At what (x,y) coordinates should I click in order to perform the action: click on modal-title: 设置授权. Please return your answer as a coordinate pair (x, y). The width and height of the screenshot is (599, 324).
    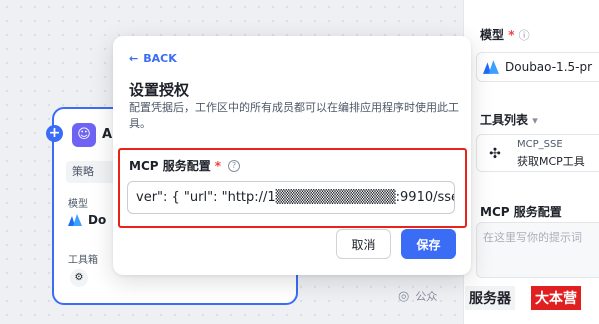
    Looking at the image, I should click on (159, 90).